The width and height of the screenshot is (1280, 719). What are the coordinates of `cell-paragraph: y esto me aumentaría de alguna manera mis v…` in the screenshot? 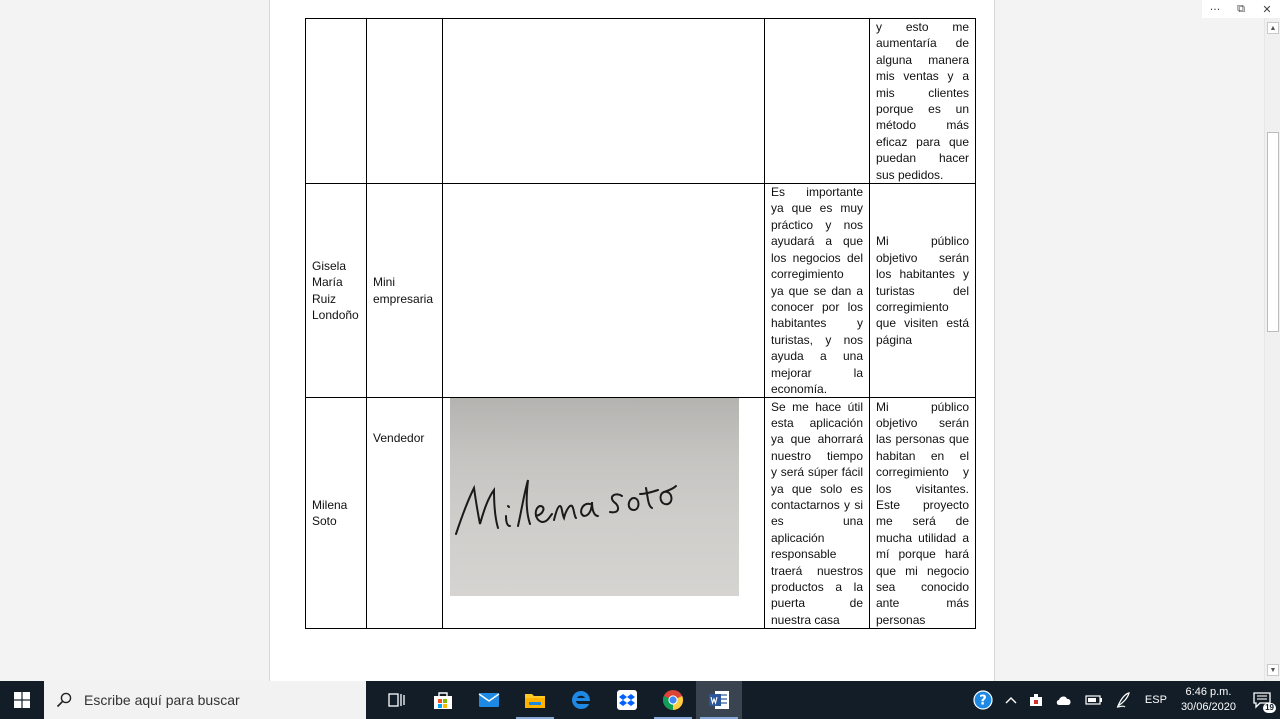 It's located at (922, 101).